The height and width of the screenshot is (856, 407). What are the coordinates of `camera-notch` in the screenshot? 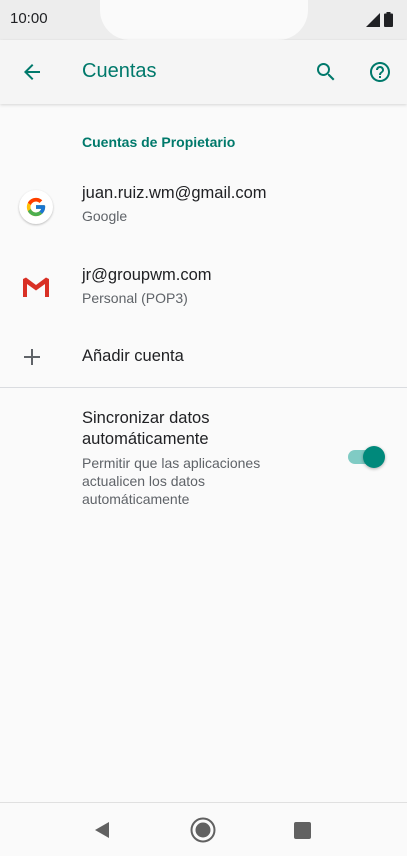 It's located at (204, 20).